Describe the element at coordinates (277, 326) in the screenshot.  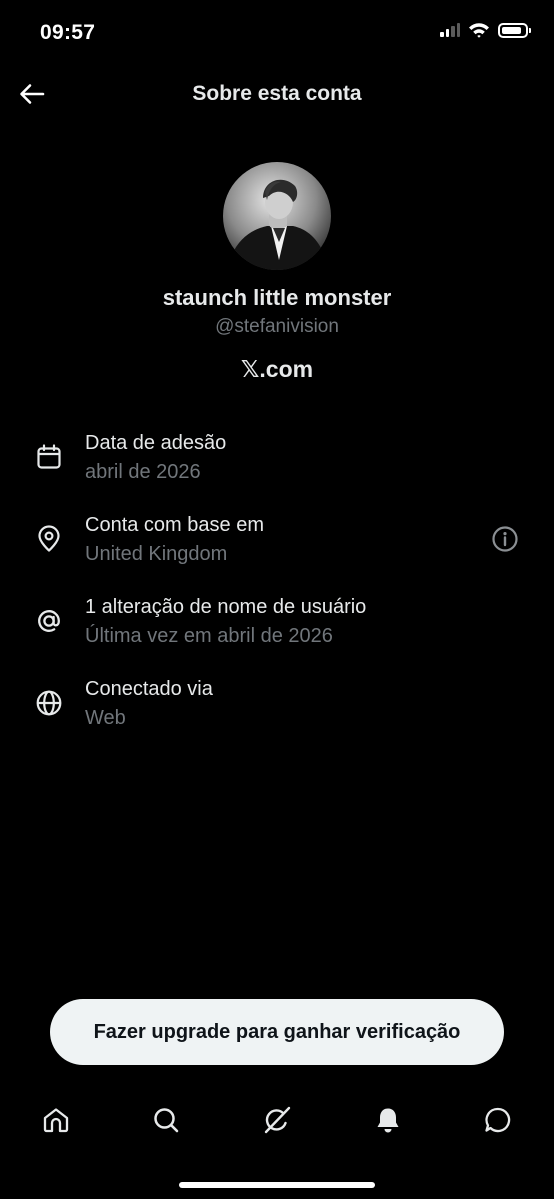
I see `username-handle: @stefanivision` at that location.